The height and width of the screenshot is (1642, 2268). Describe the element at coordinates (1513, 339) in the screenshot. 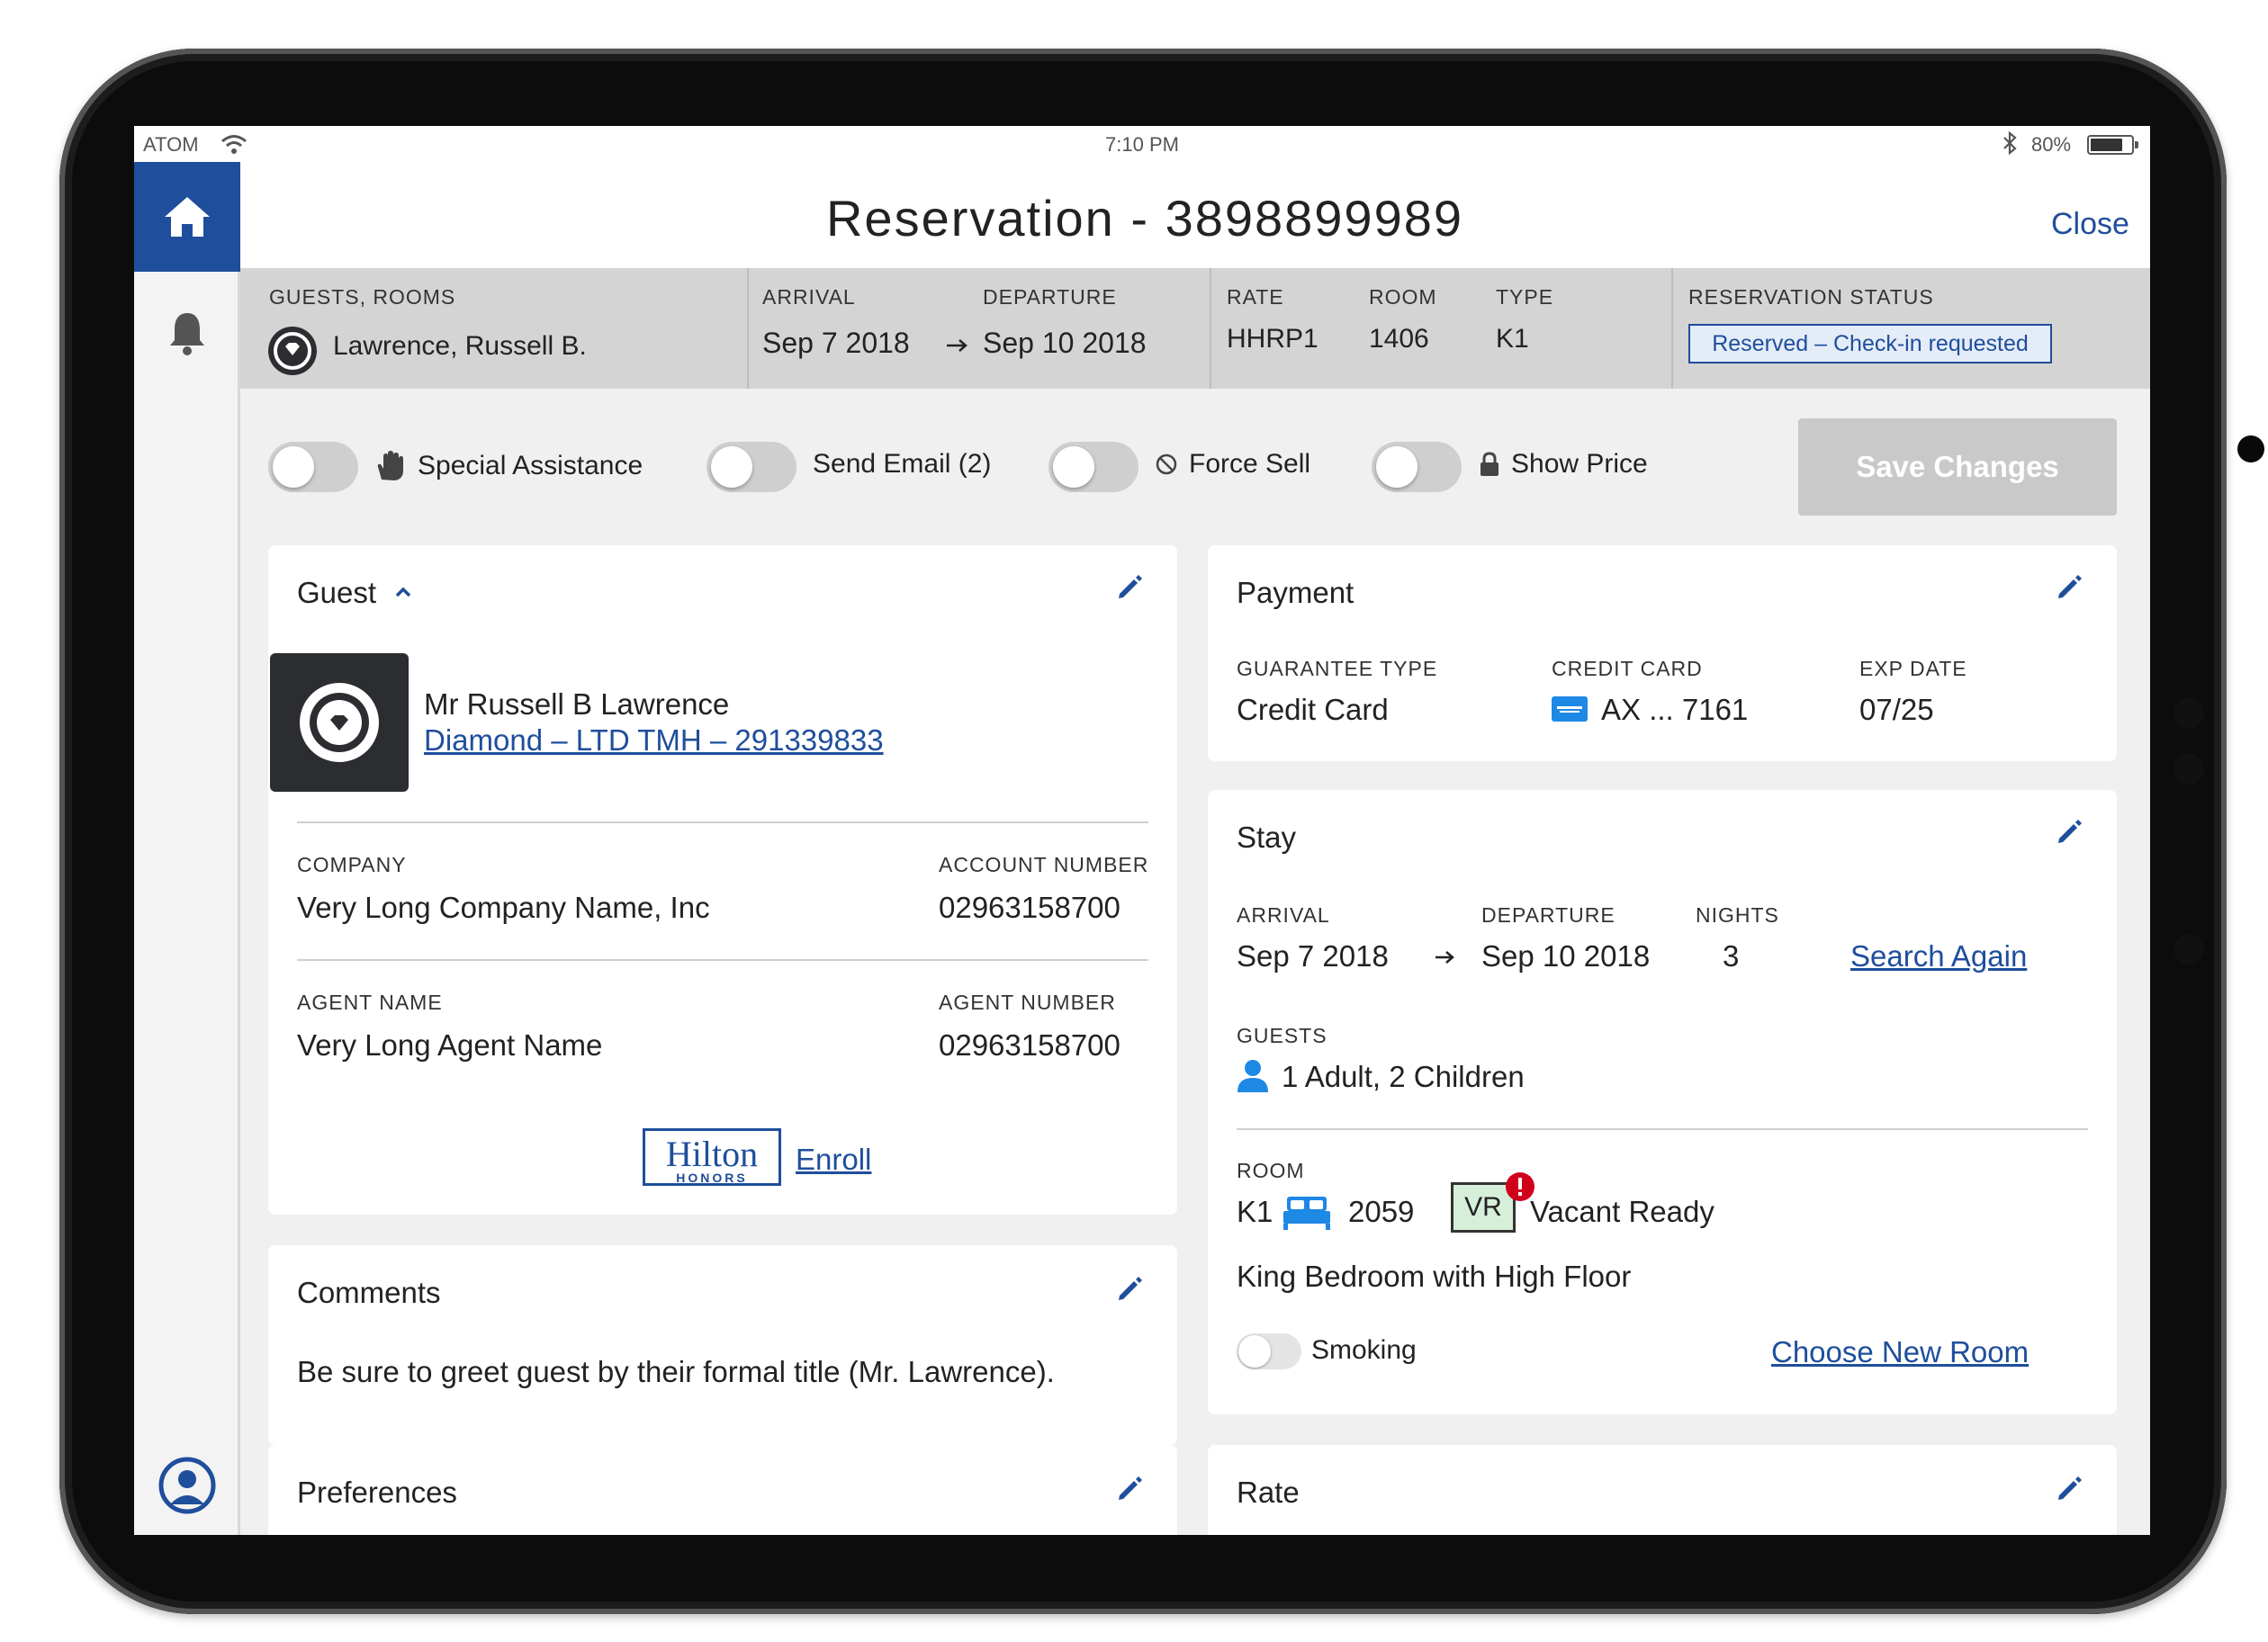

I see `room-type: K1` at that location.